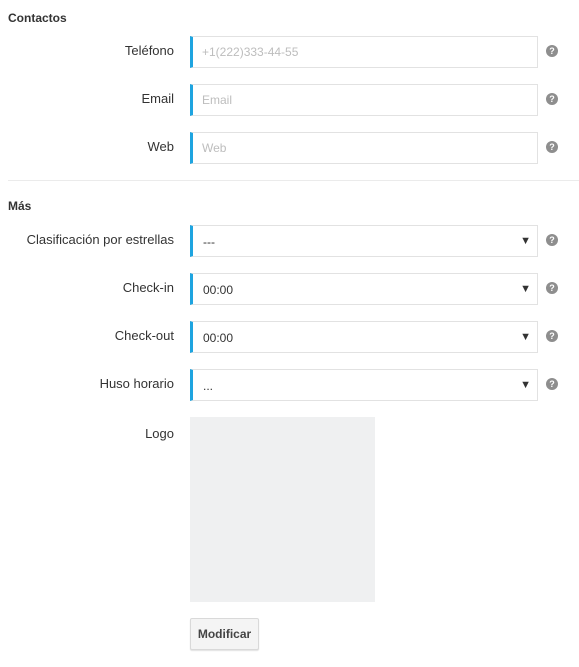 The image size is (579, 667). What do you see at coordinates (157, 98) in the screenshot?
I see `email-label: Email` at bounding box center [157, 98].